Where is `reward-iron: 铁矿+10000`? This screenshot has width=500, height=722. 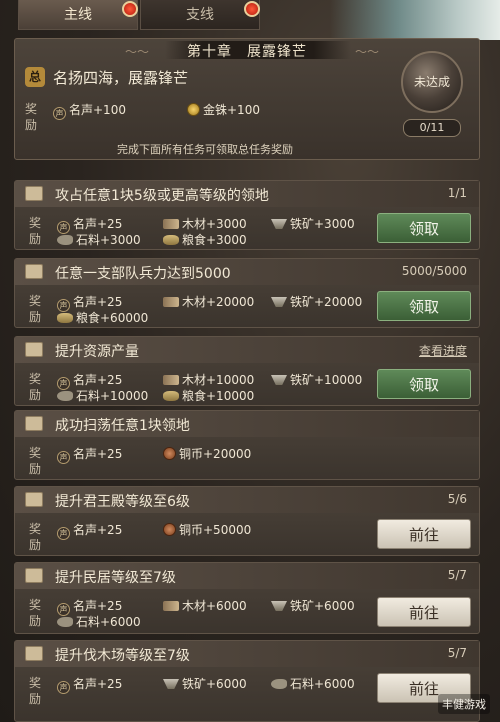 reward-iron: 铁矿+10000 is located at coordinates (316, 379).